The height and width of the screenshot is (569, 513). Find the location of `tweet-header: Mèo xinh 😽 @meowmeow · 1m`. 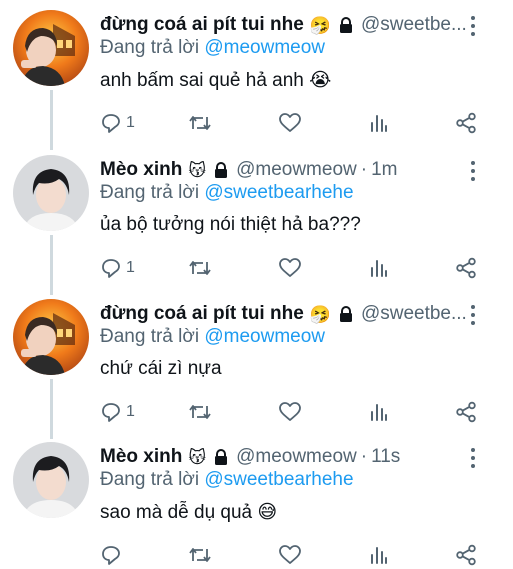

tweet-header: Mèo xinh 😽 @meowmeow · 1m is located at coordinates (301, 170).